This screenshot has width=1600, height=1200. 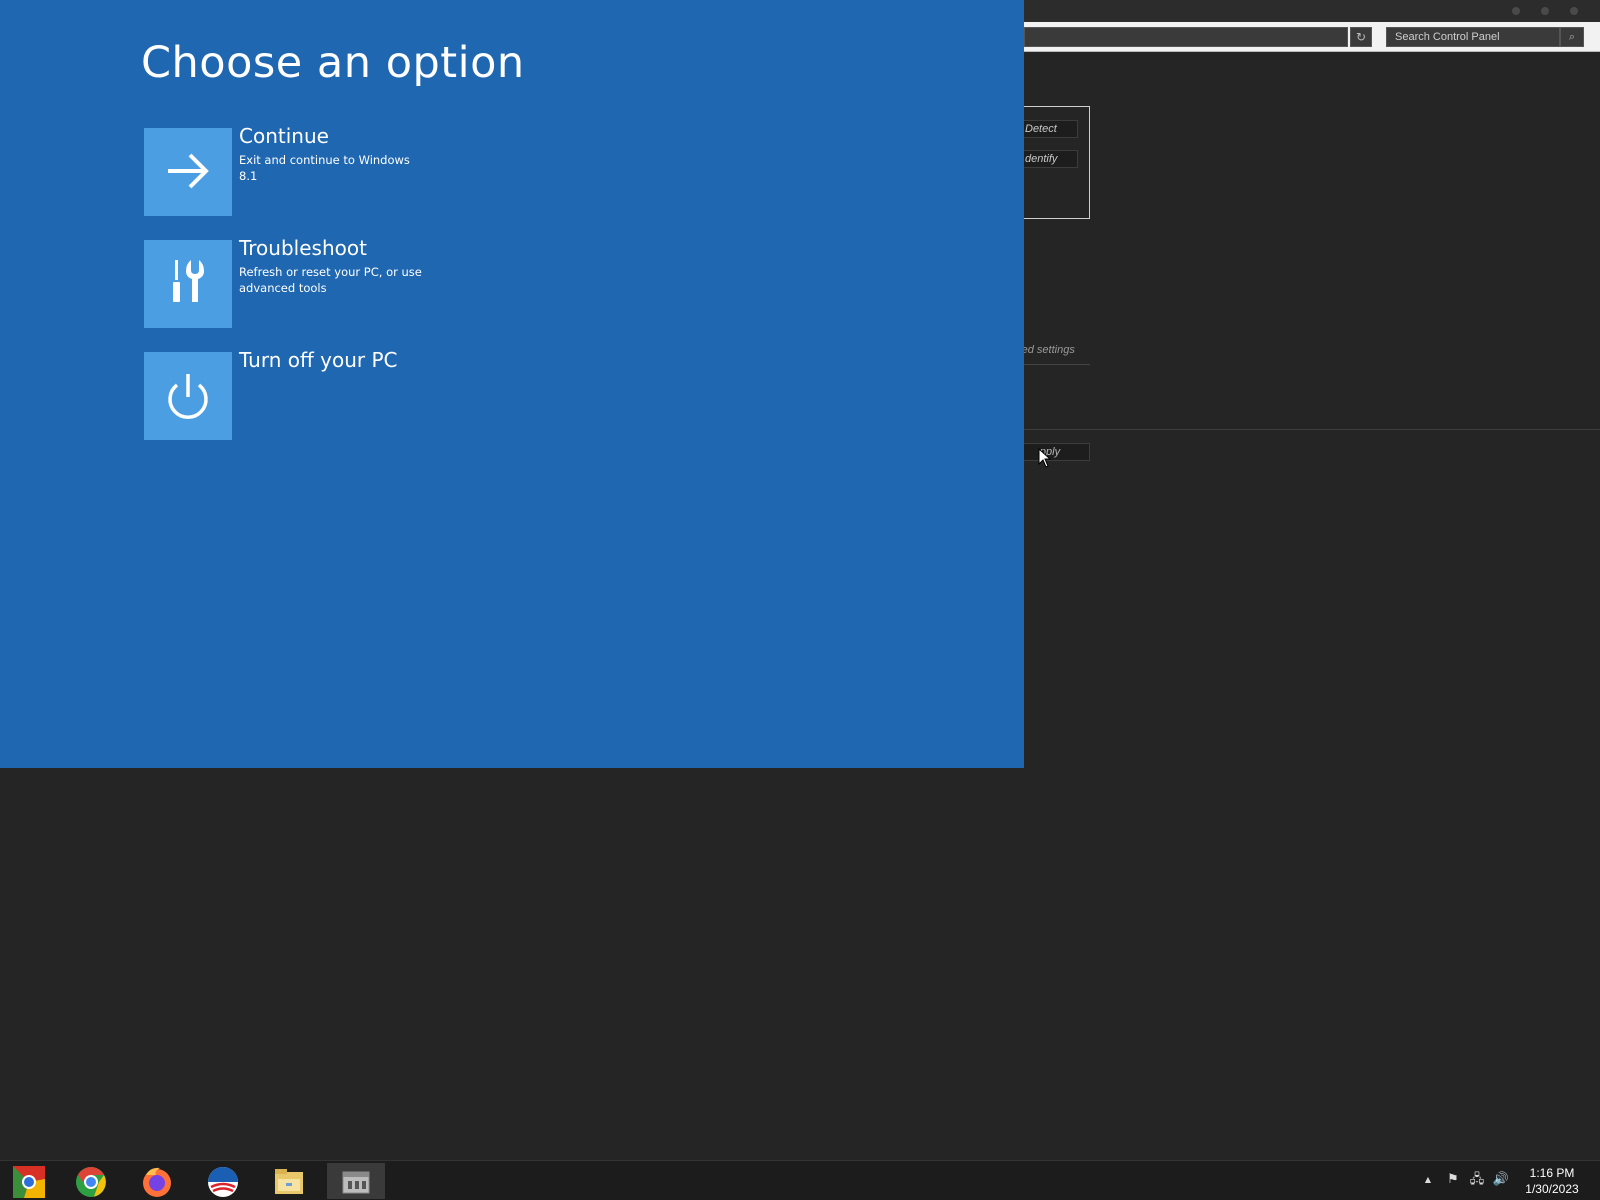 I want to click on arrow-right-icon, so click(x=188, y=171).